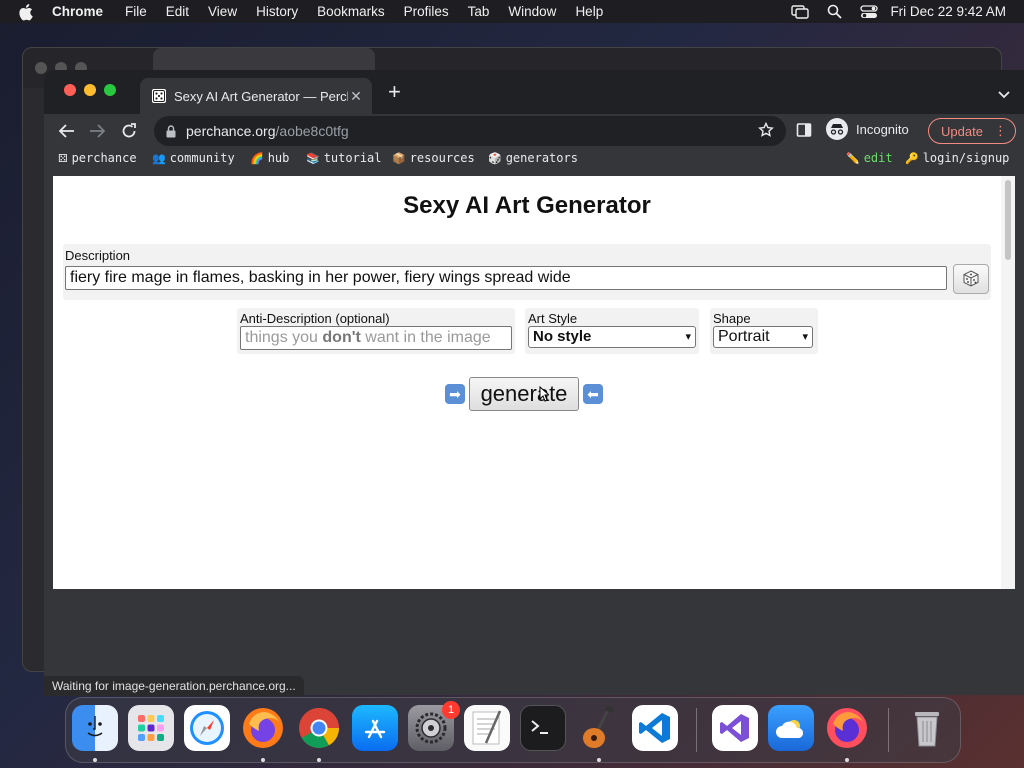 Image resolution: width=1024 pixels, height=768 pixels. Describe the element at coordinates (375, 728) in the screenshot. I see `app-store-icon` at that location.